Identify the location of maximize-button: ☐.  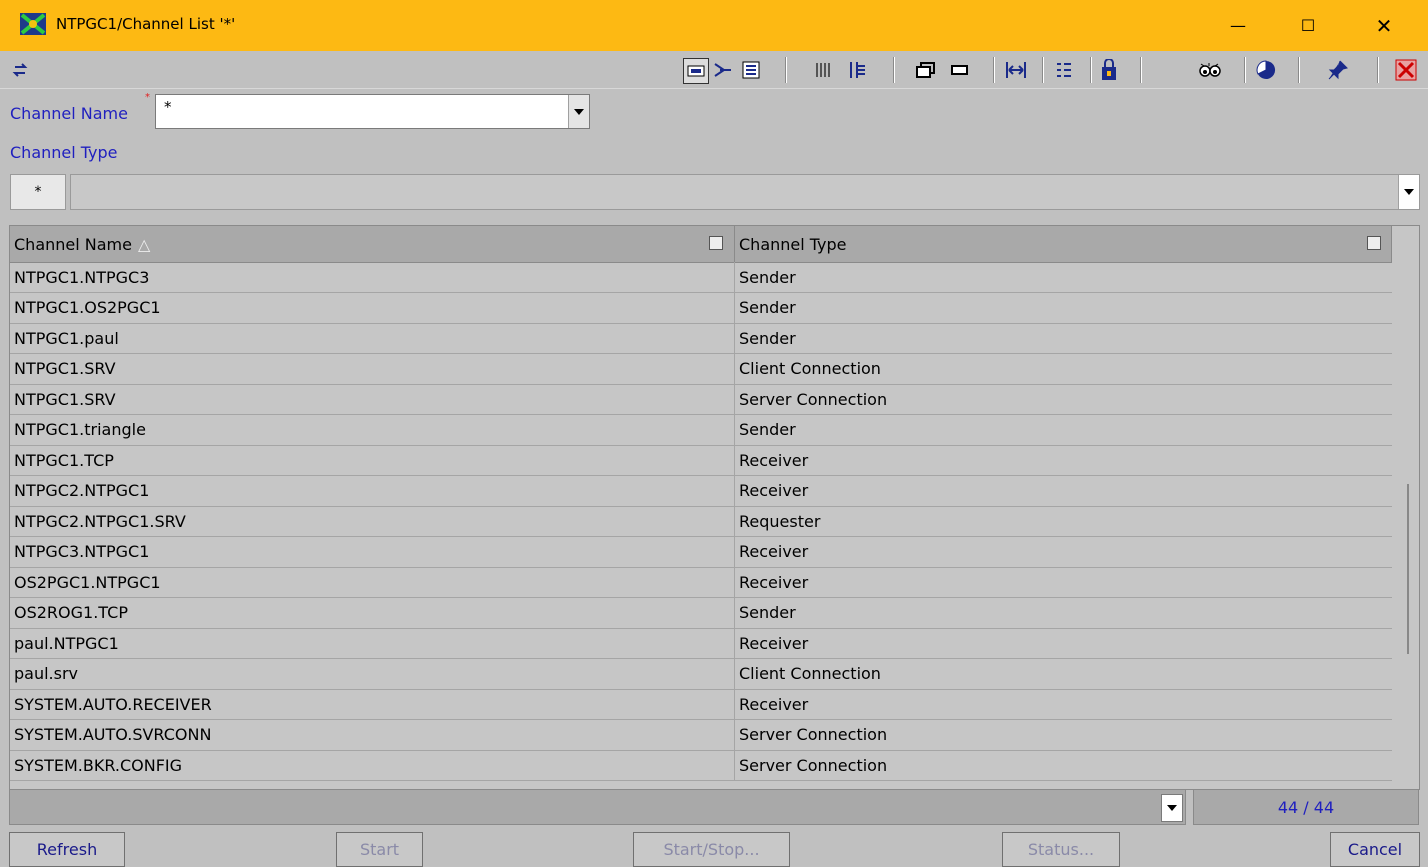
(1308, 25).